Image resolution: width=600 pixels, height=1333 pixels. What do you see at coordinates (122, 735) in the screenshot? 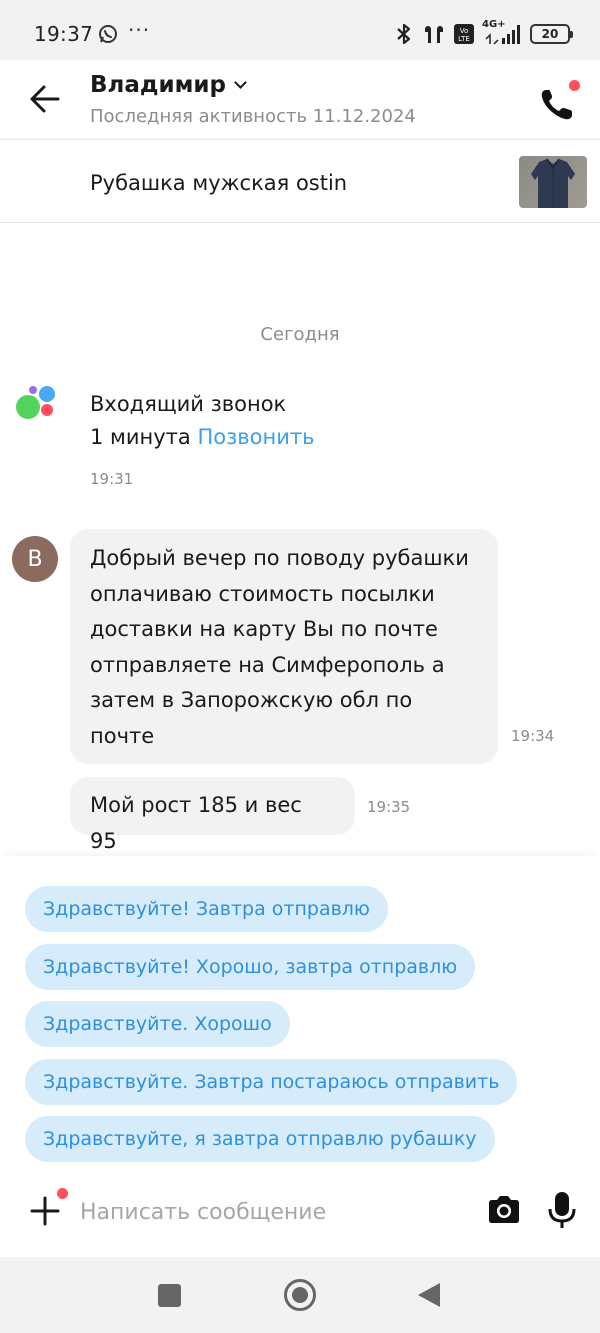
I see `message-line: почте` at bounding box center [122, 735].